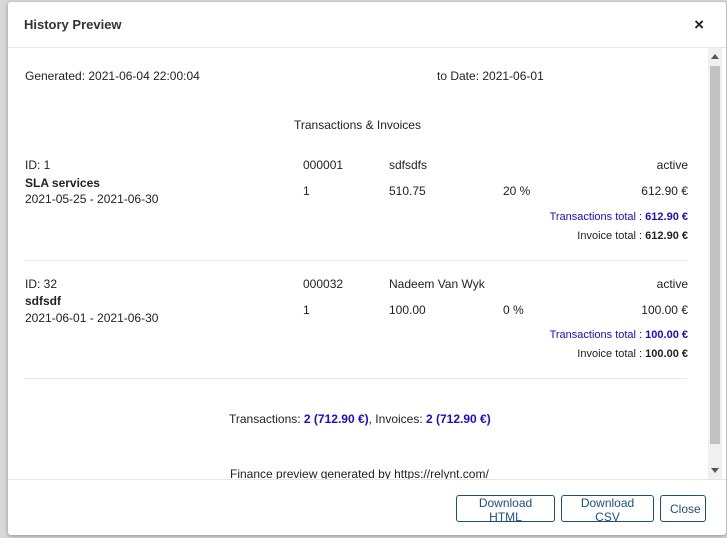  What do you see at coordinates (683, 508) in the screenshot?
I see `close-button: Close` at bounding box center [683, 508].